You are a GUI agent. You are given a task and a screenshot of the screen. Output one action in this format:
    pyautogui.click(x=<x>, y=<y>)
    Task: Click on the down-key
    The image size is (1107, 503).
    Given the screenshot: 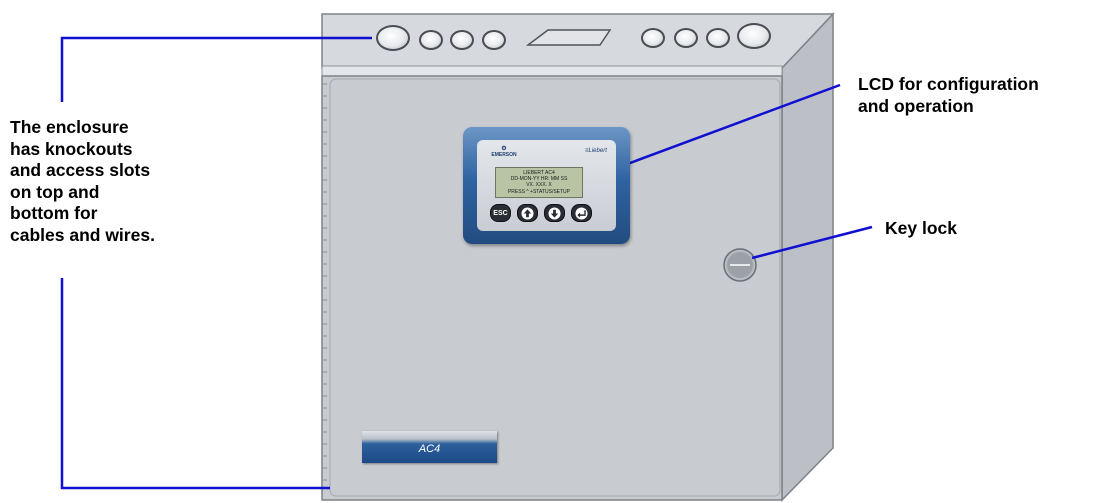 What is the action you would take?
    pyautogui.click(x=554, y=213)
    